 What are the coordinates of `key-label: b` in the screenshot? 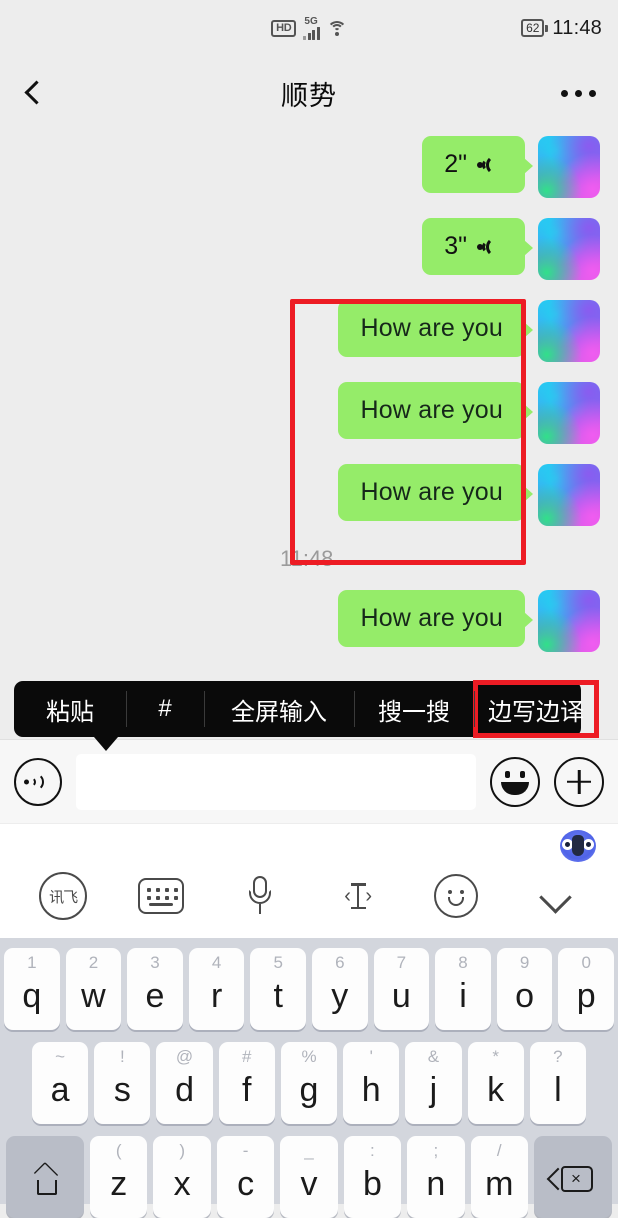 It's located at (372, 1184).